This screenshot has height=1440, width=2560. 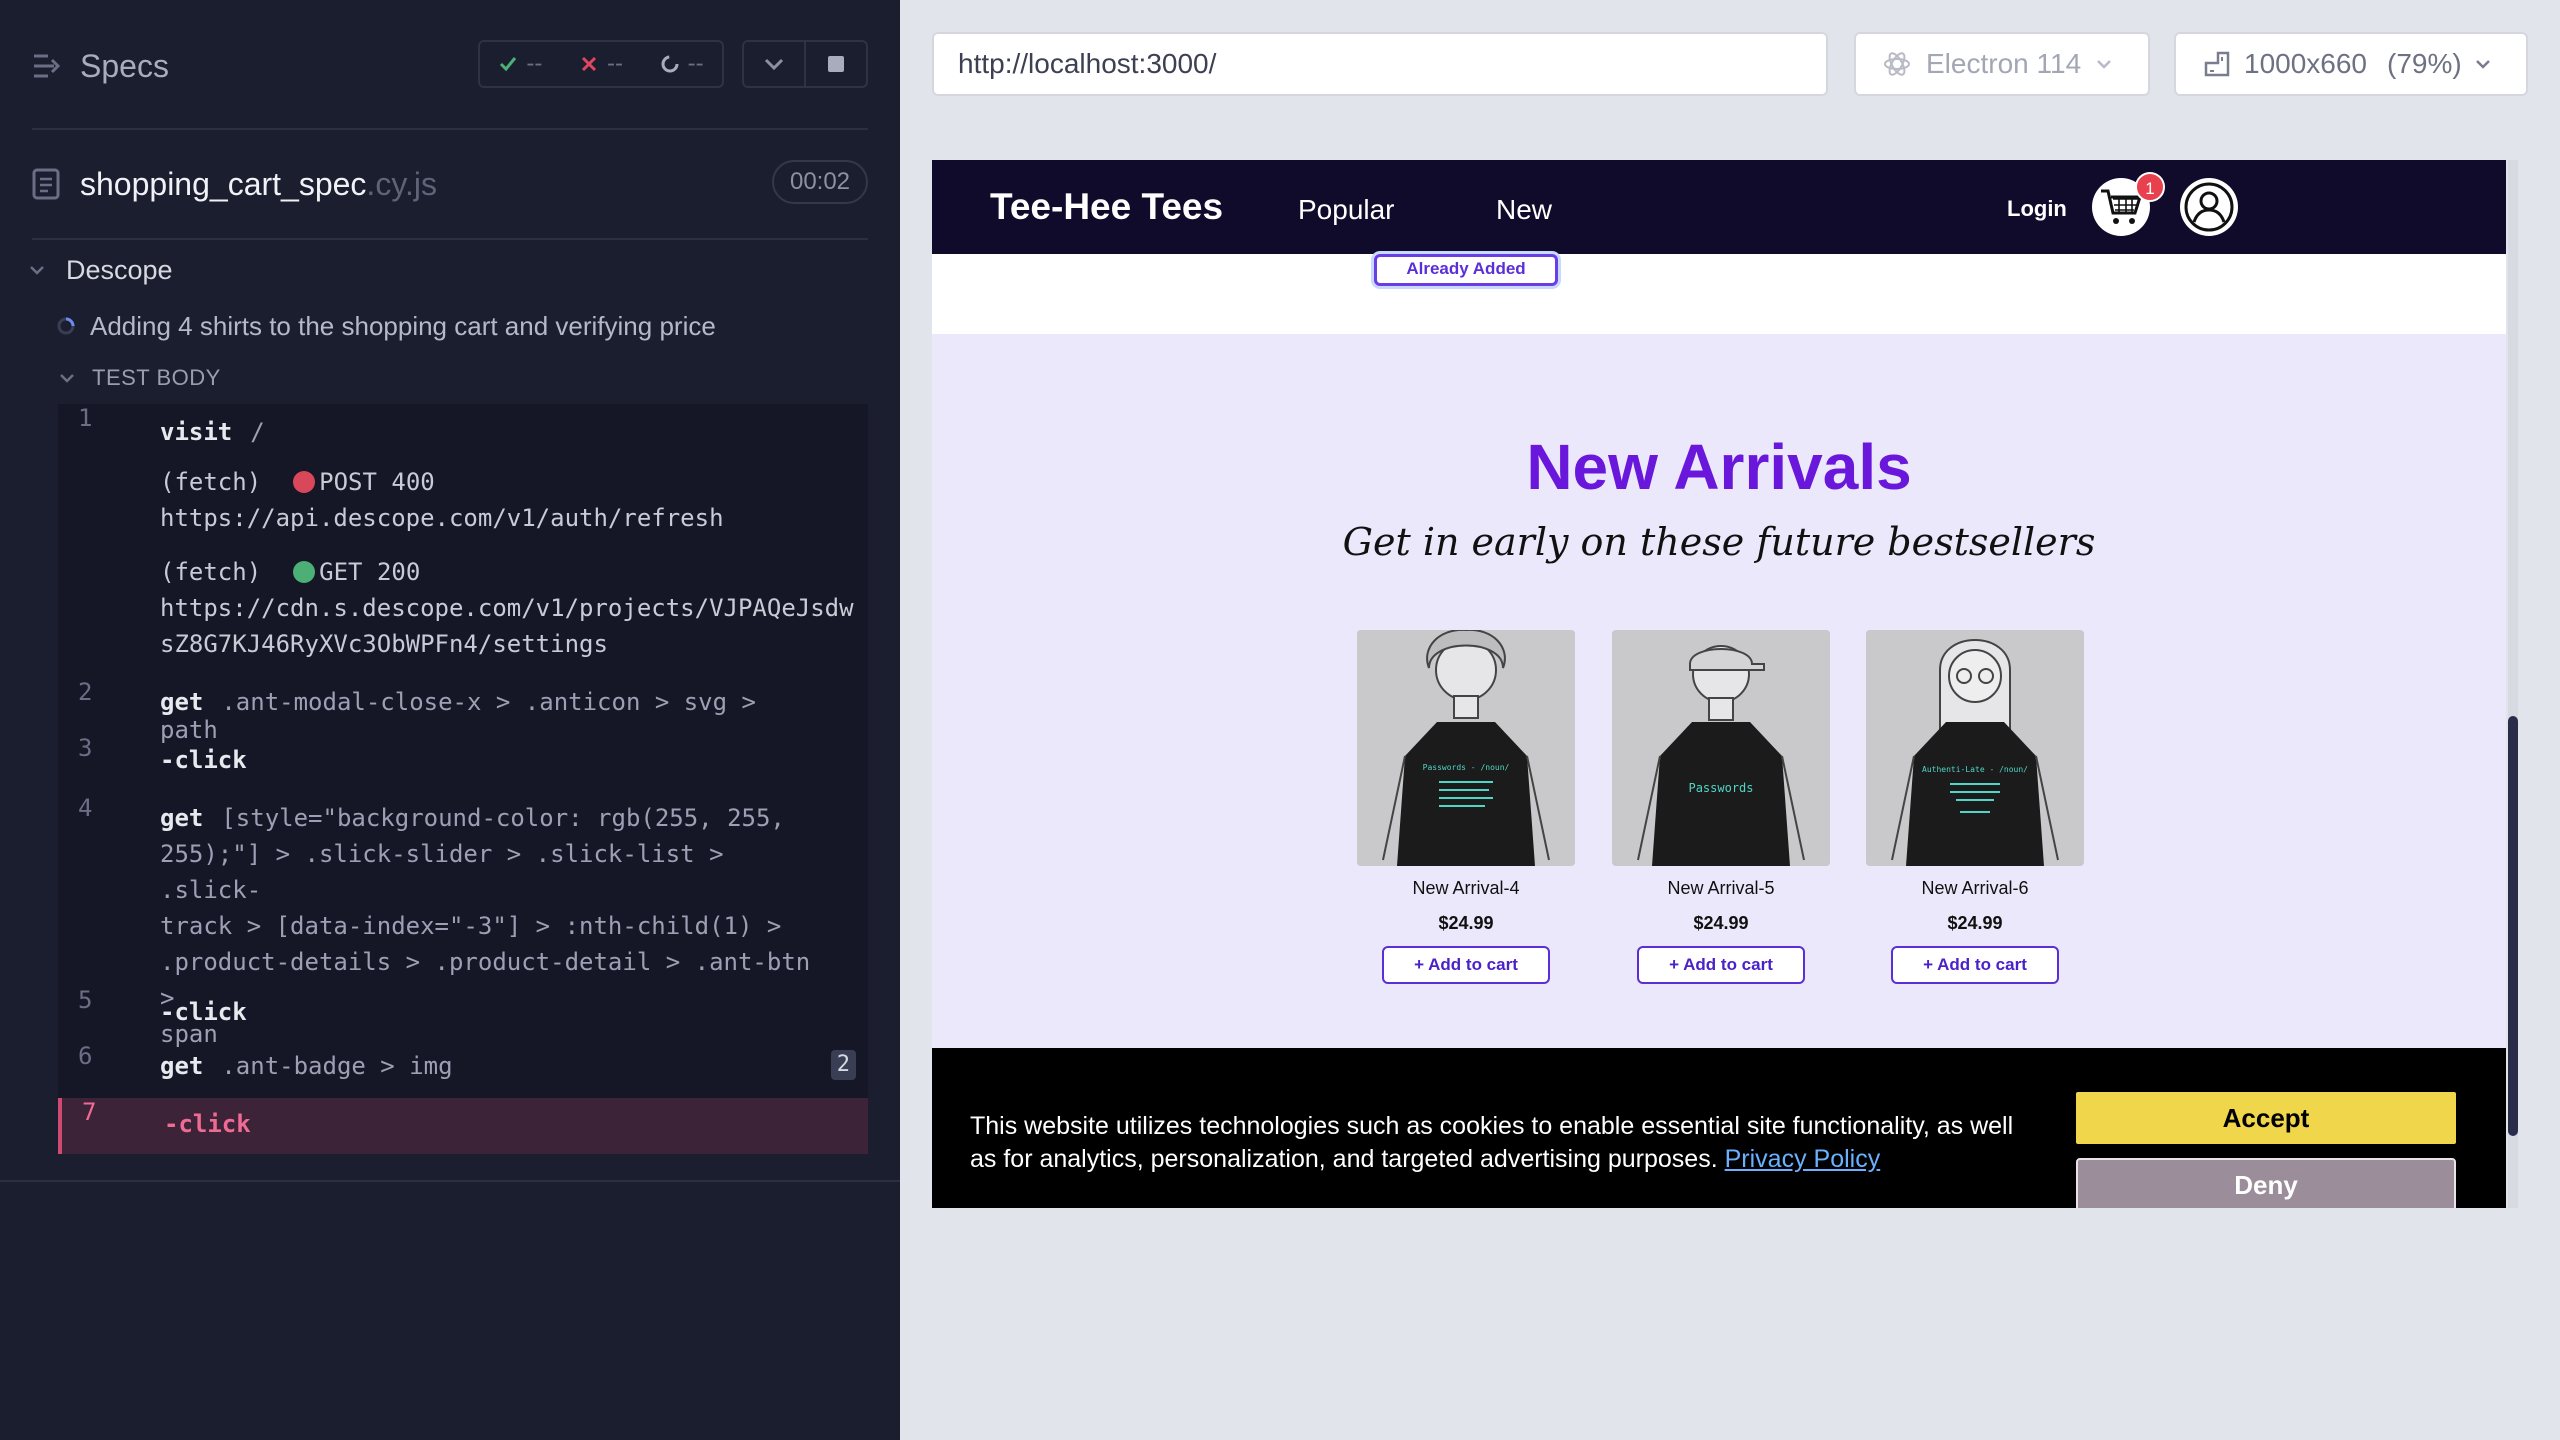 What do you see at coordinates (2150, 187) in the screenshot?
I see `cart-count-badge: 1` at bounding box center [2150, 187].